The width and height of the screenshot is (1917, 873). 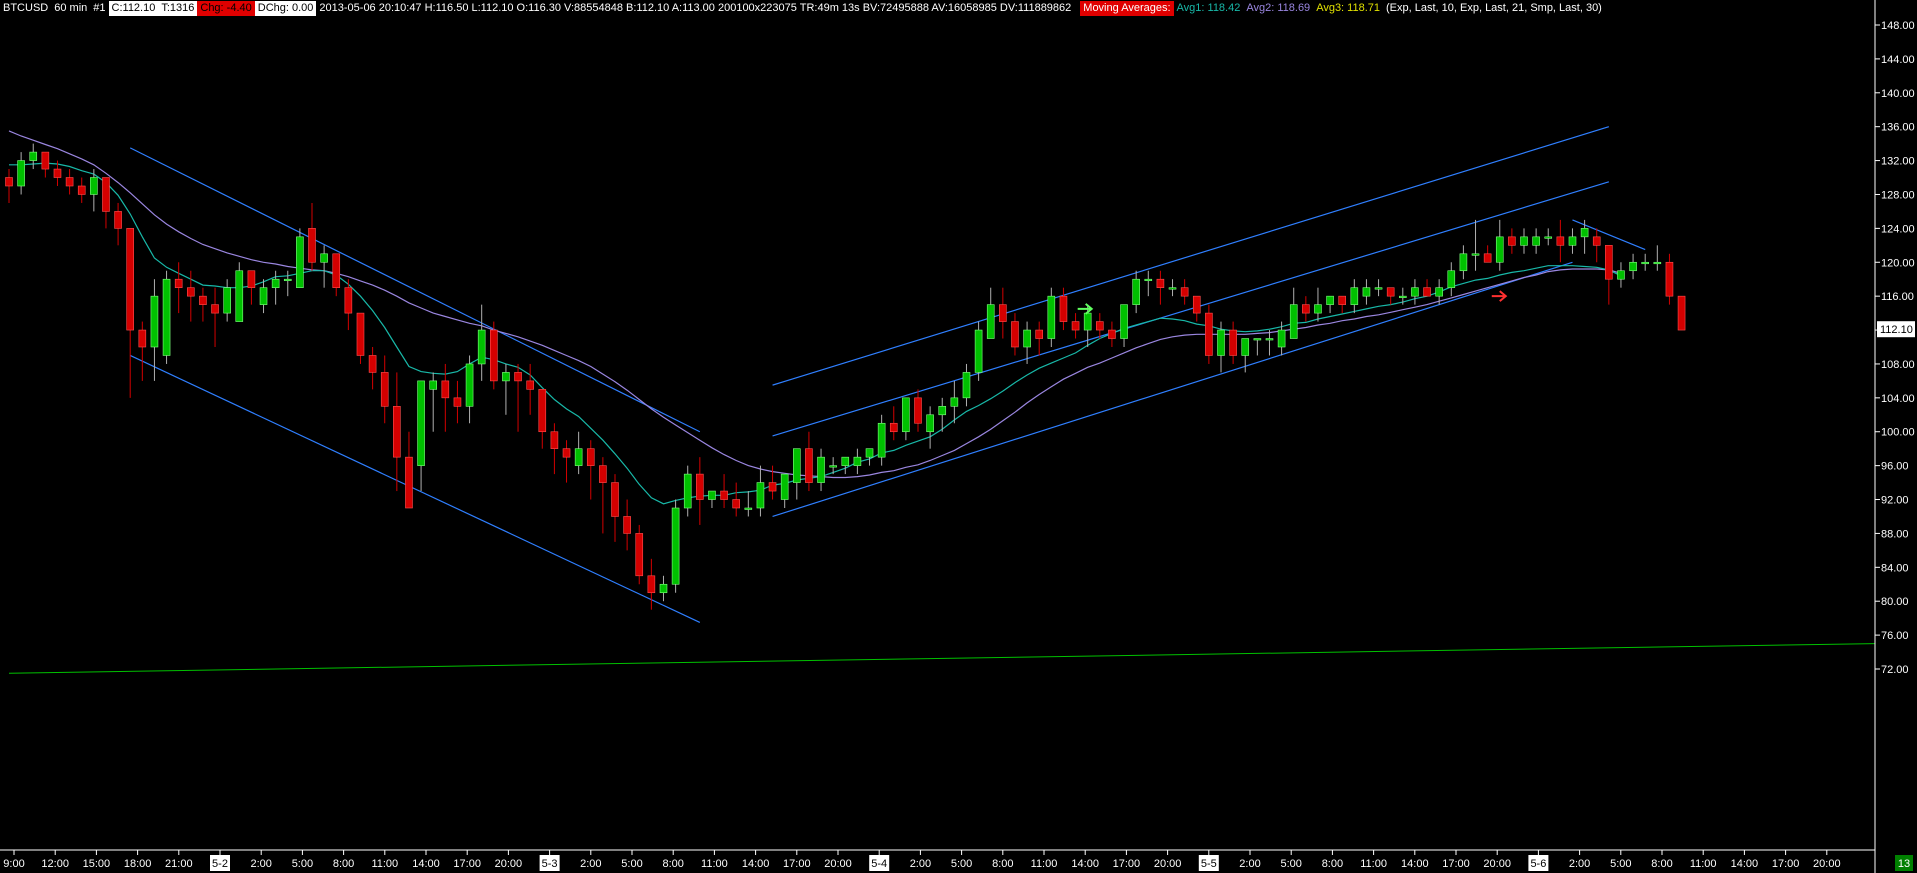 What do you see at coordinates (1895, 467) in the screenshot?
I see `price-tick-label: 96.00` at bounding box center [1895, 467].